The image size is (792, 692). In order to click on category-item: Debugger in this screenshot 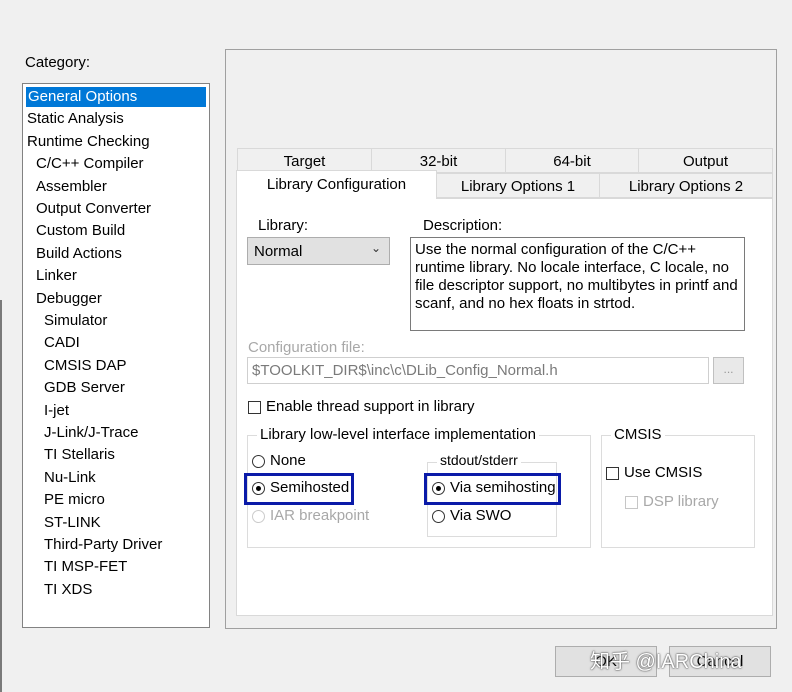, I will do `click(69, 299)`.